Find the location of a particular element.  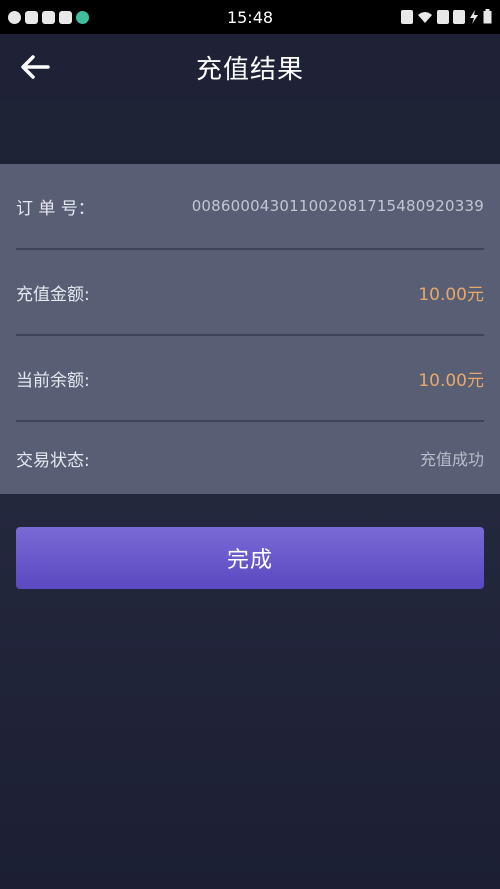

wifi-icon is located at coordinates (425, 17).